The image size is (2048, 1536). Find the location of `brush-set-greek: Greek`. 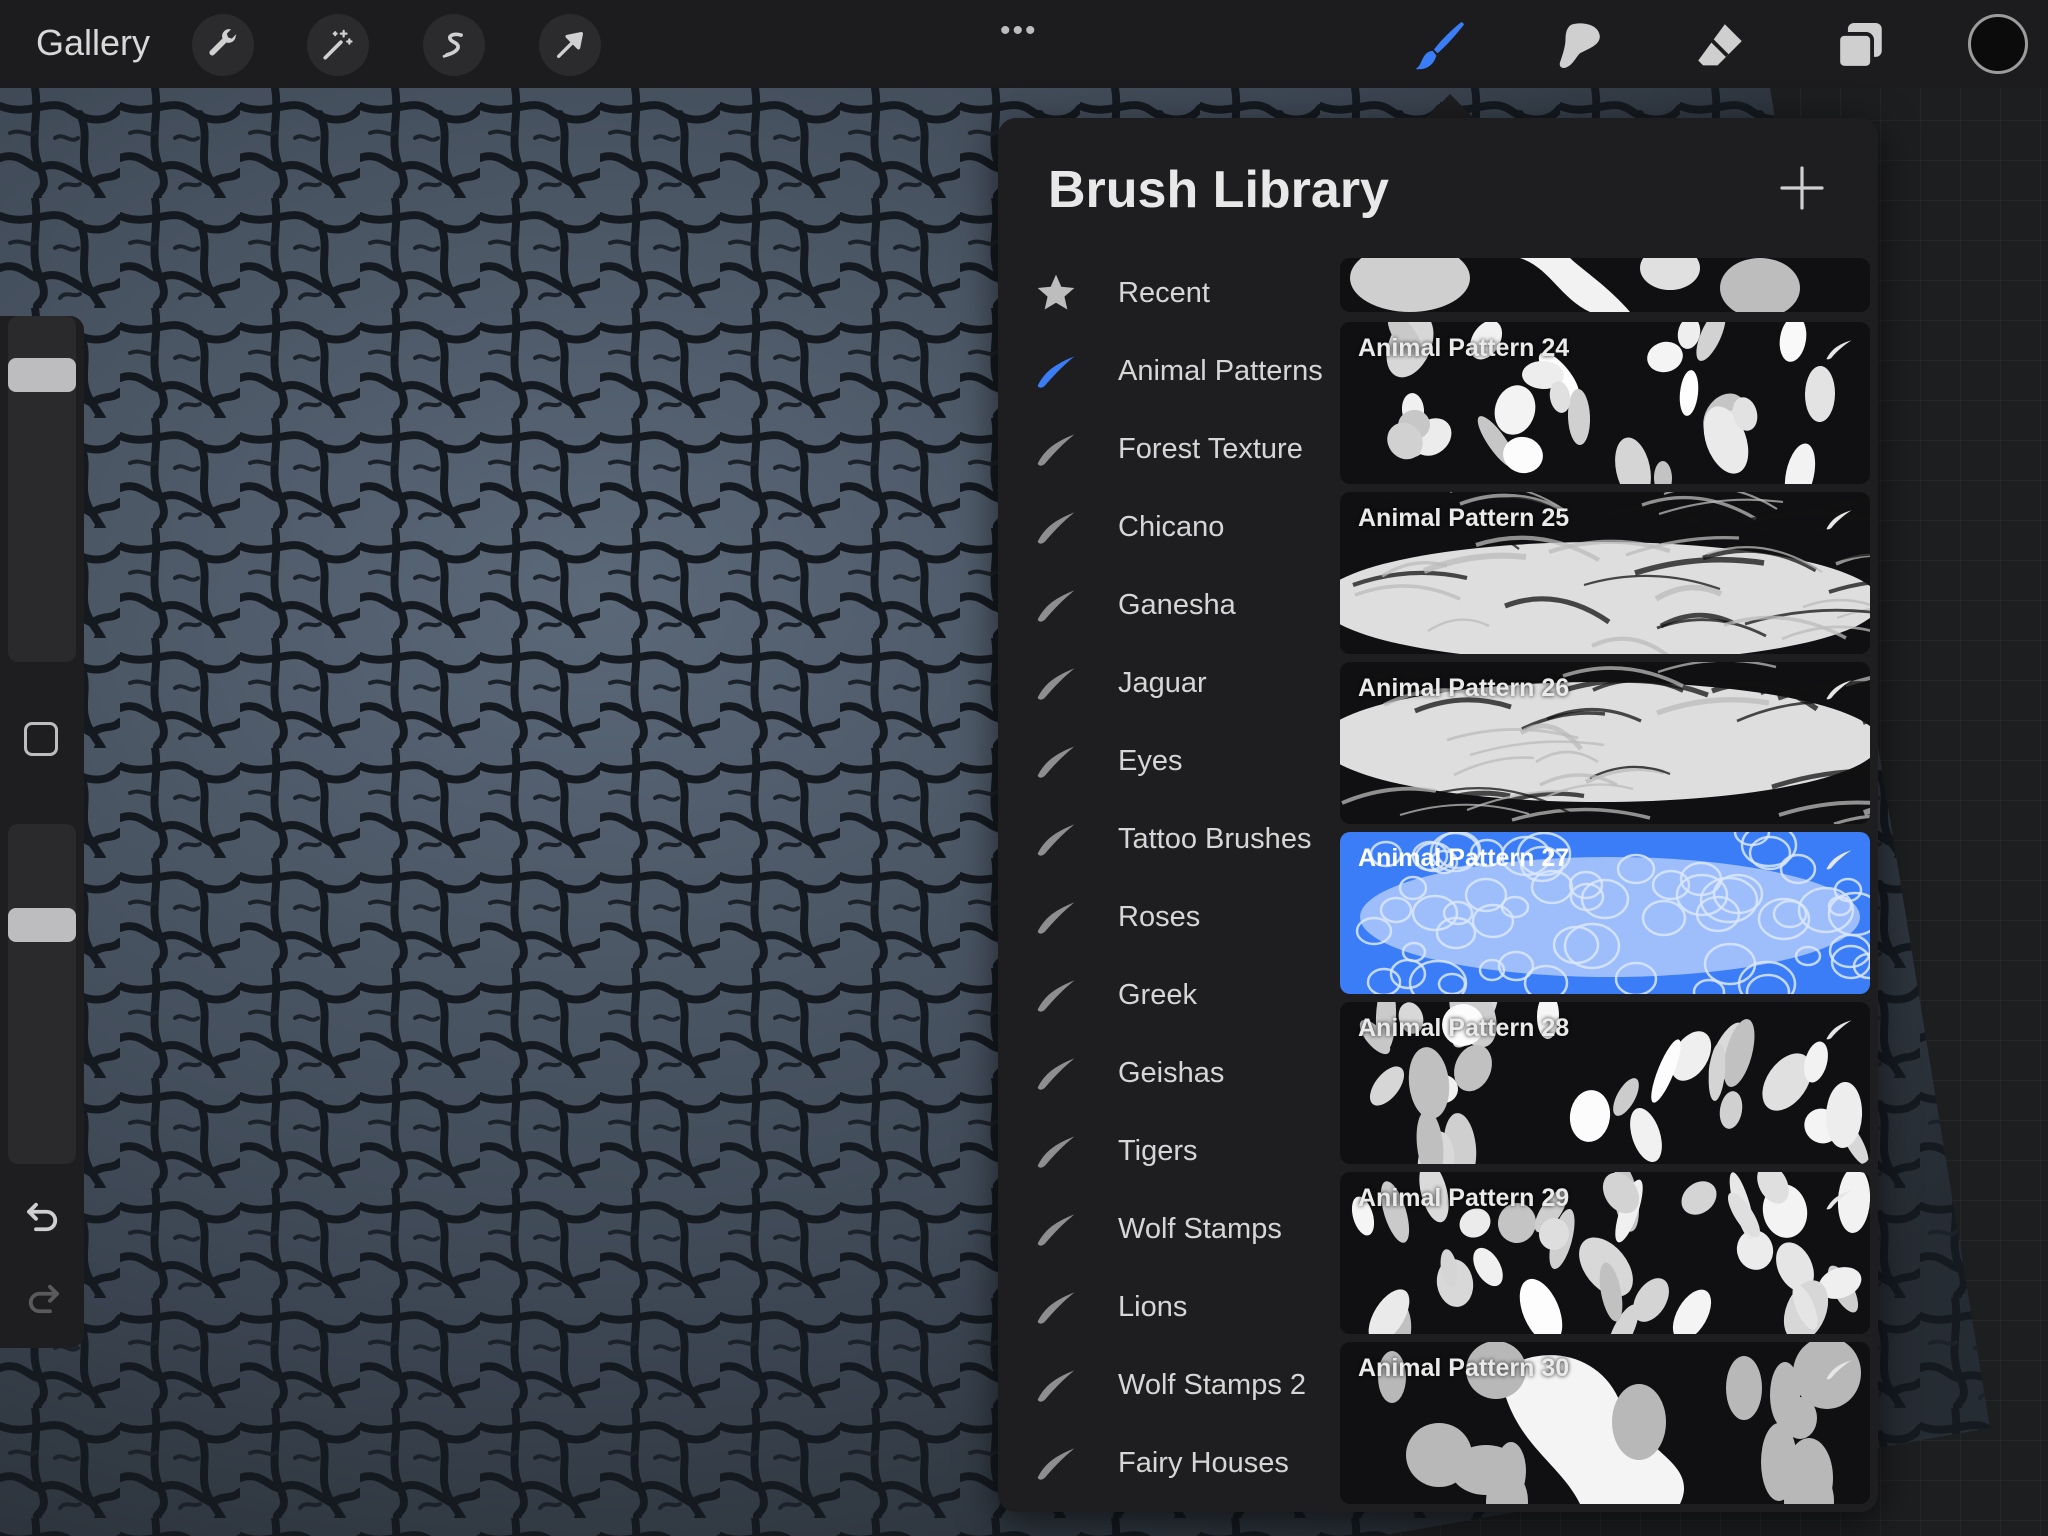

brush-set-greek: Greek is located at coordinates (1168, 995).